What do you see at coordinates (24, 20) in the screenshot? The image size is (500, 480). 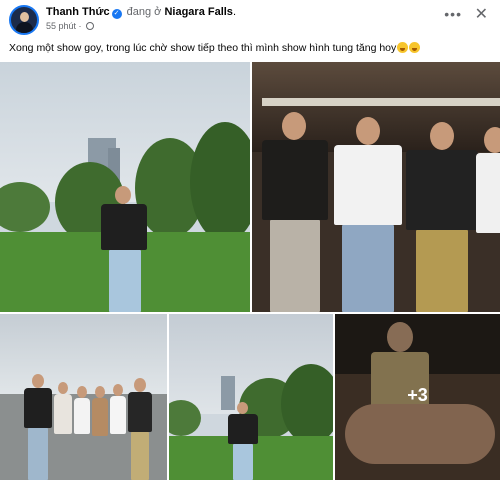 I see `author-avatar` at bounding box center [24, 20].